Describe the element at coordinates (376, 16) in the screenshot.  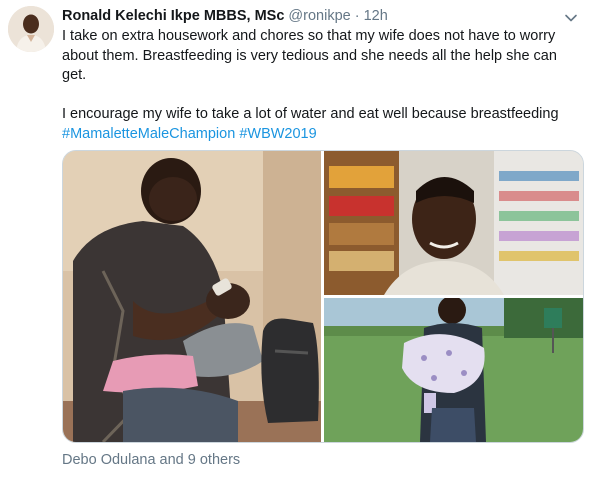
I see `tweet-time: 12h` at that location.